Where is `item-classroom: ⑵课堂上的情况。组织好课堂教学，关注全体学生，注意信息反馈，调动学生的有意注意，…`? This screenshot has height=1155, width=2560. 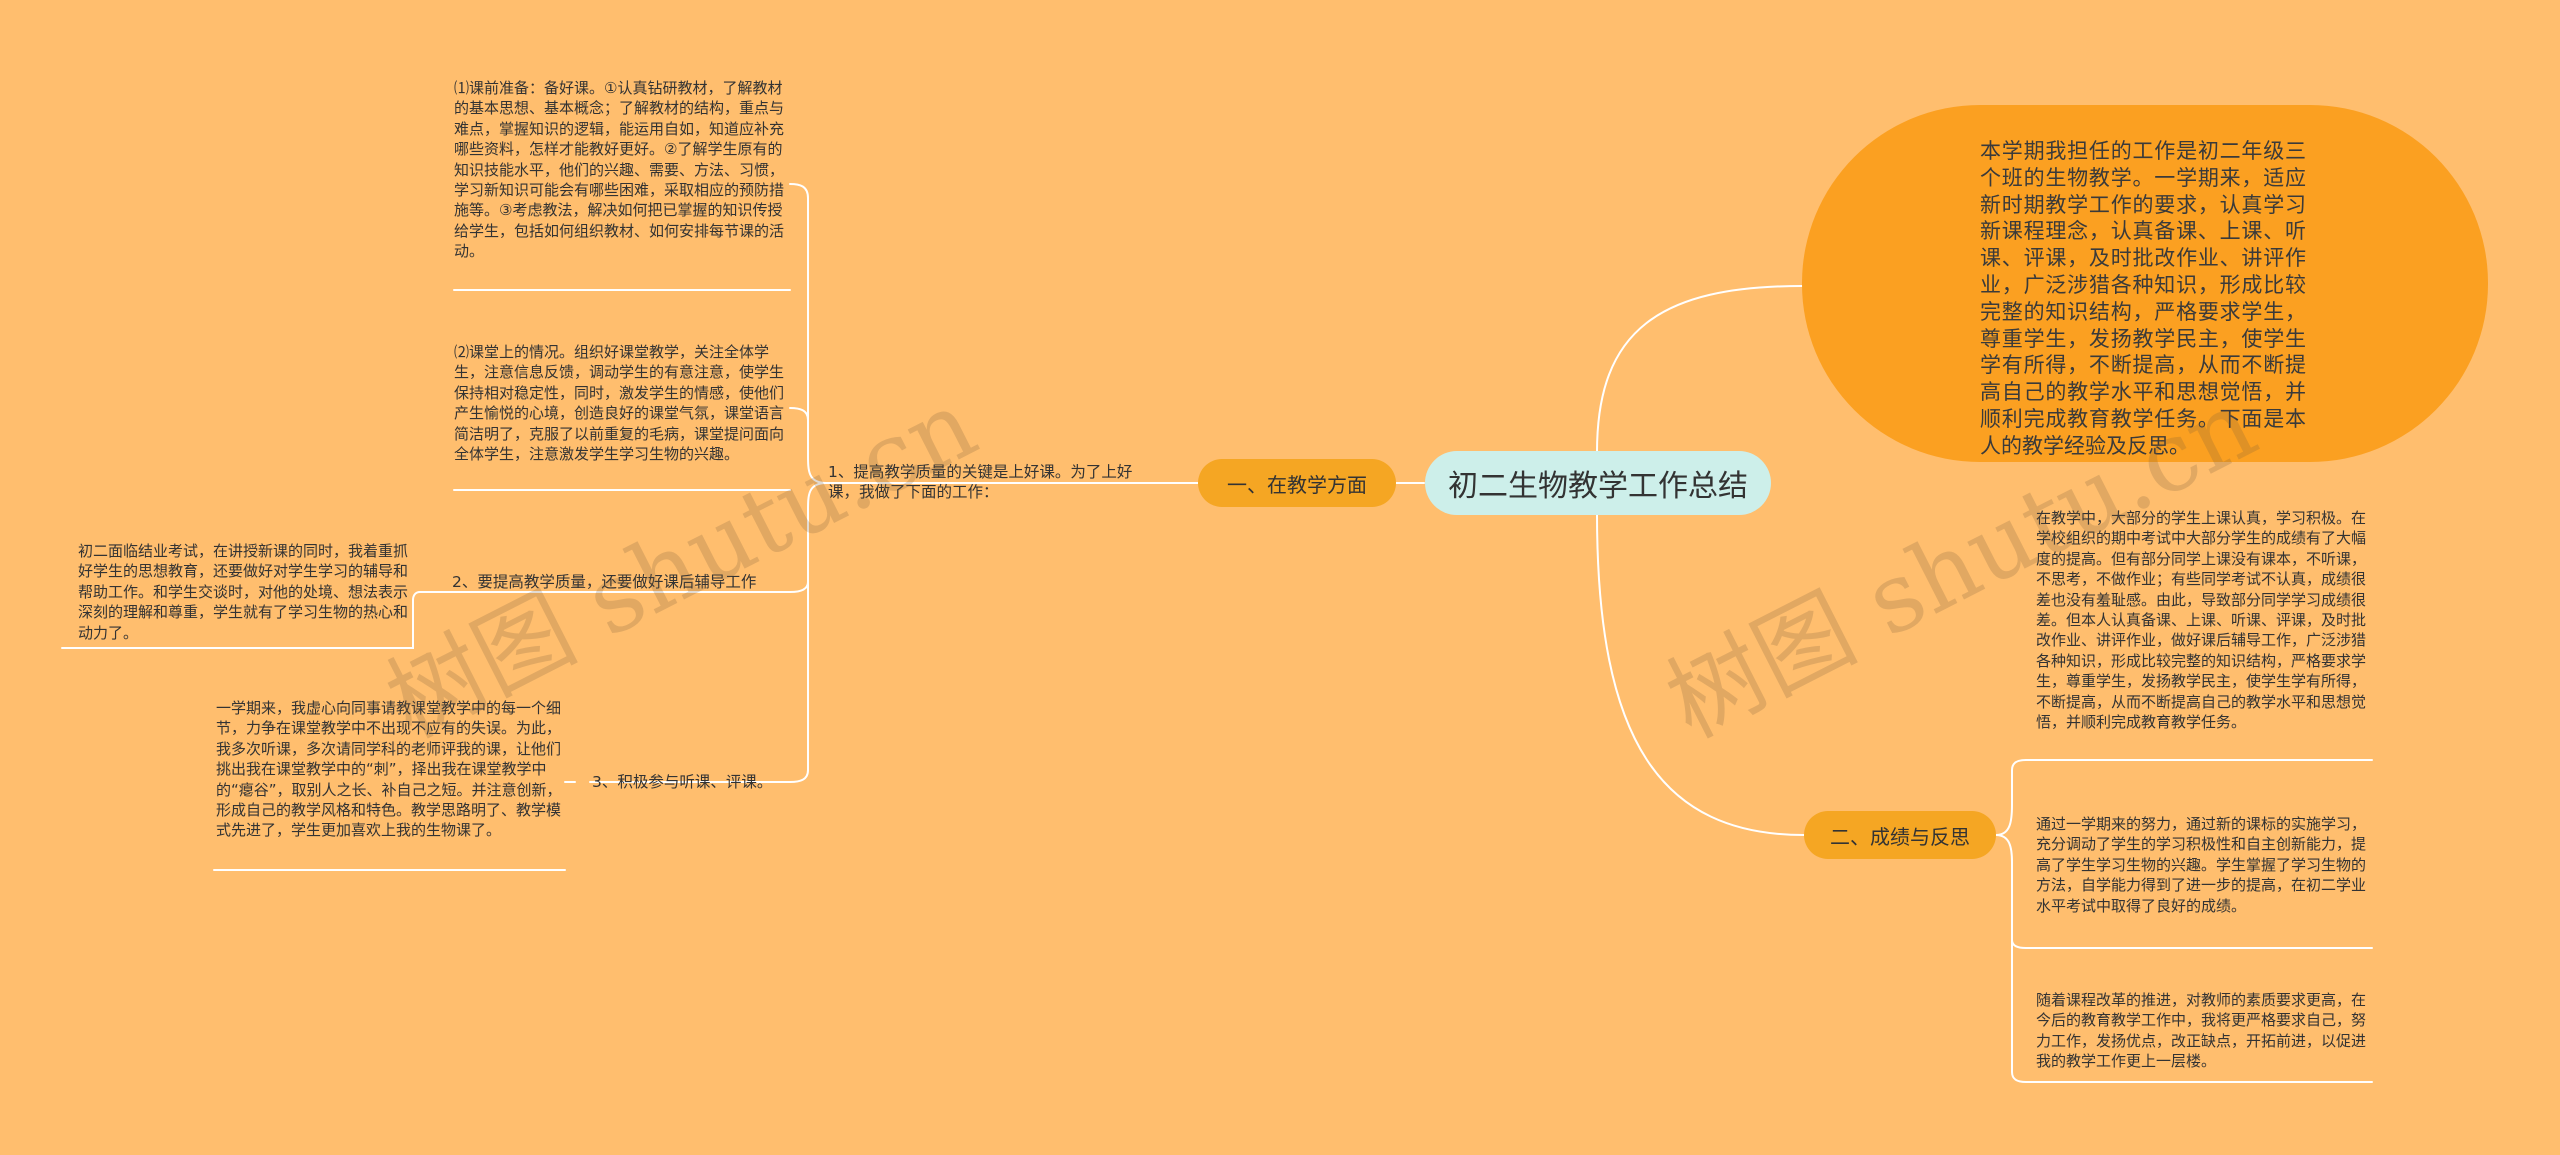
item-classroom: ⑵课堂上的情况。组织好课堂教学，关注全体学生，注意信息反馈，调动学生的有意注意，… is located at coordinates (620, 403).